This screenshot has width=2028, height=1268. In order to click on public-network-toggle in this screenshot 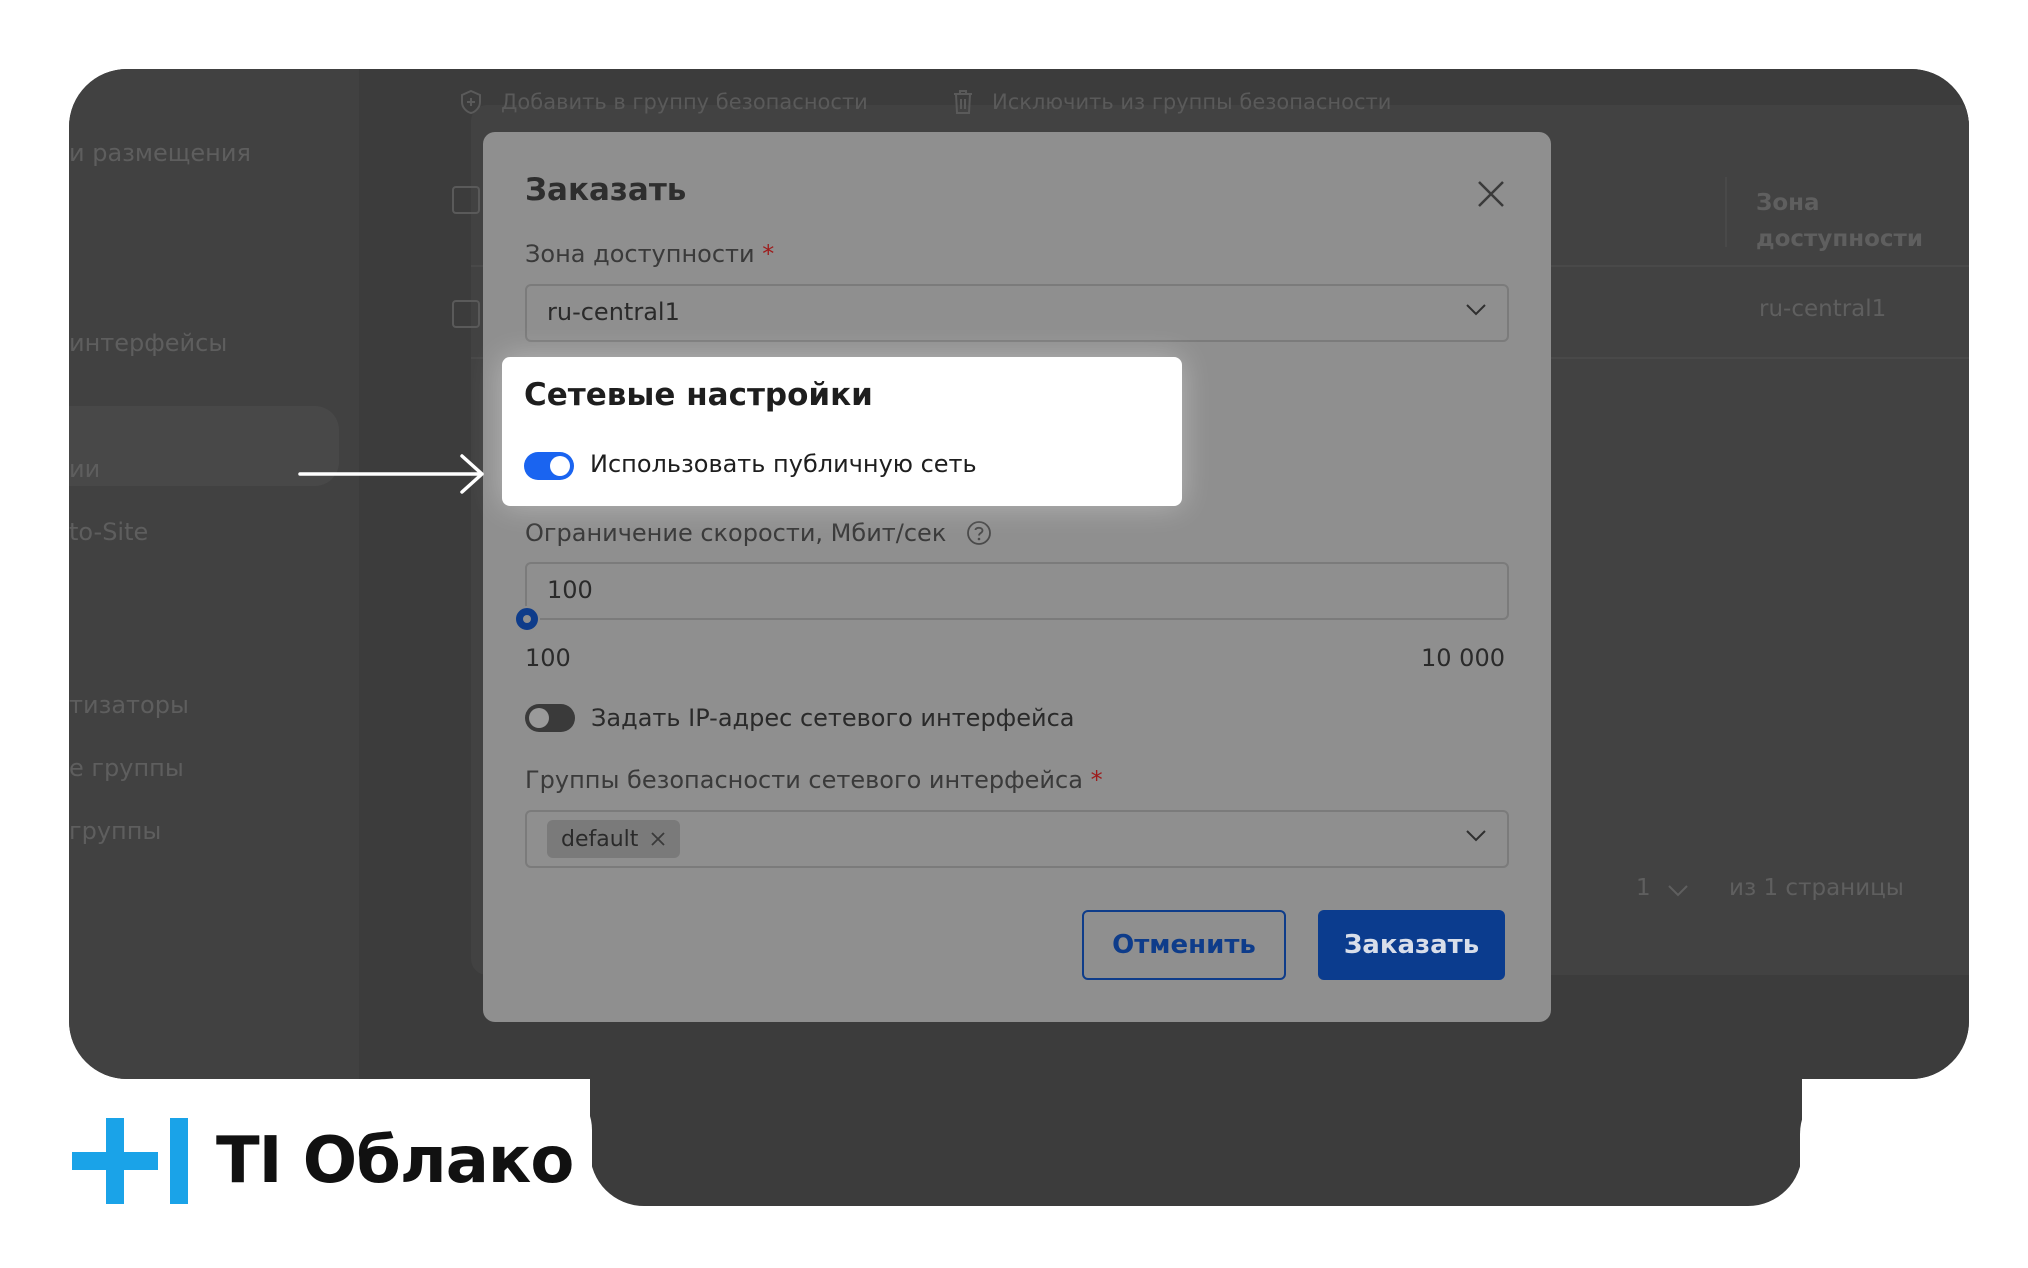, I will do `click(549, 466)`.